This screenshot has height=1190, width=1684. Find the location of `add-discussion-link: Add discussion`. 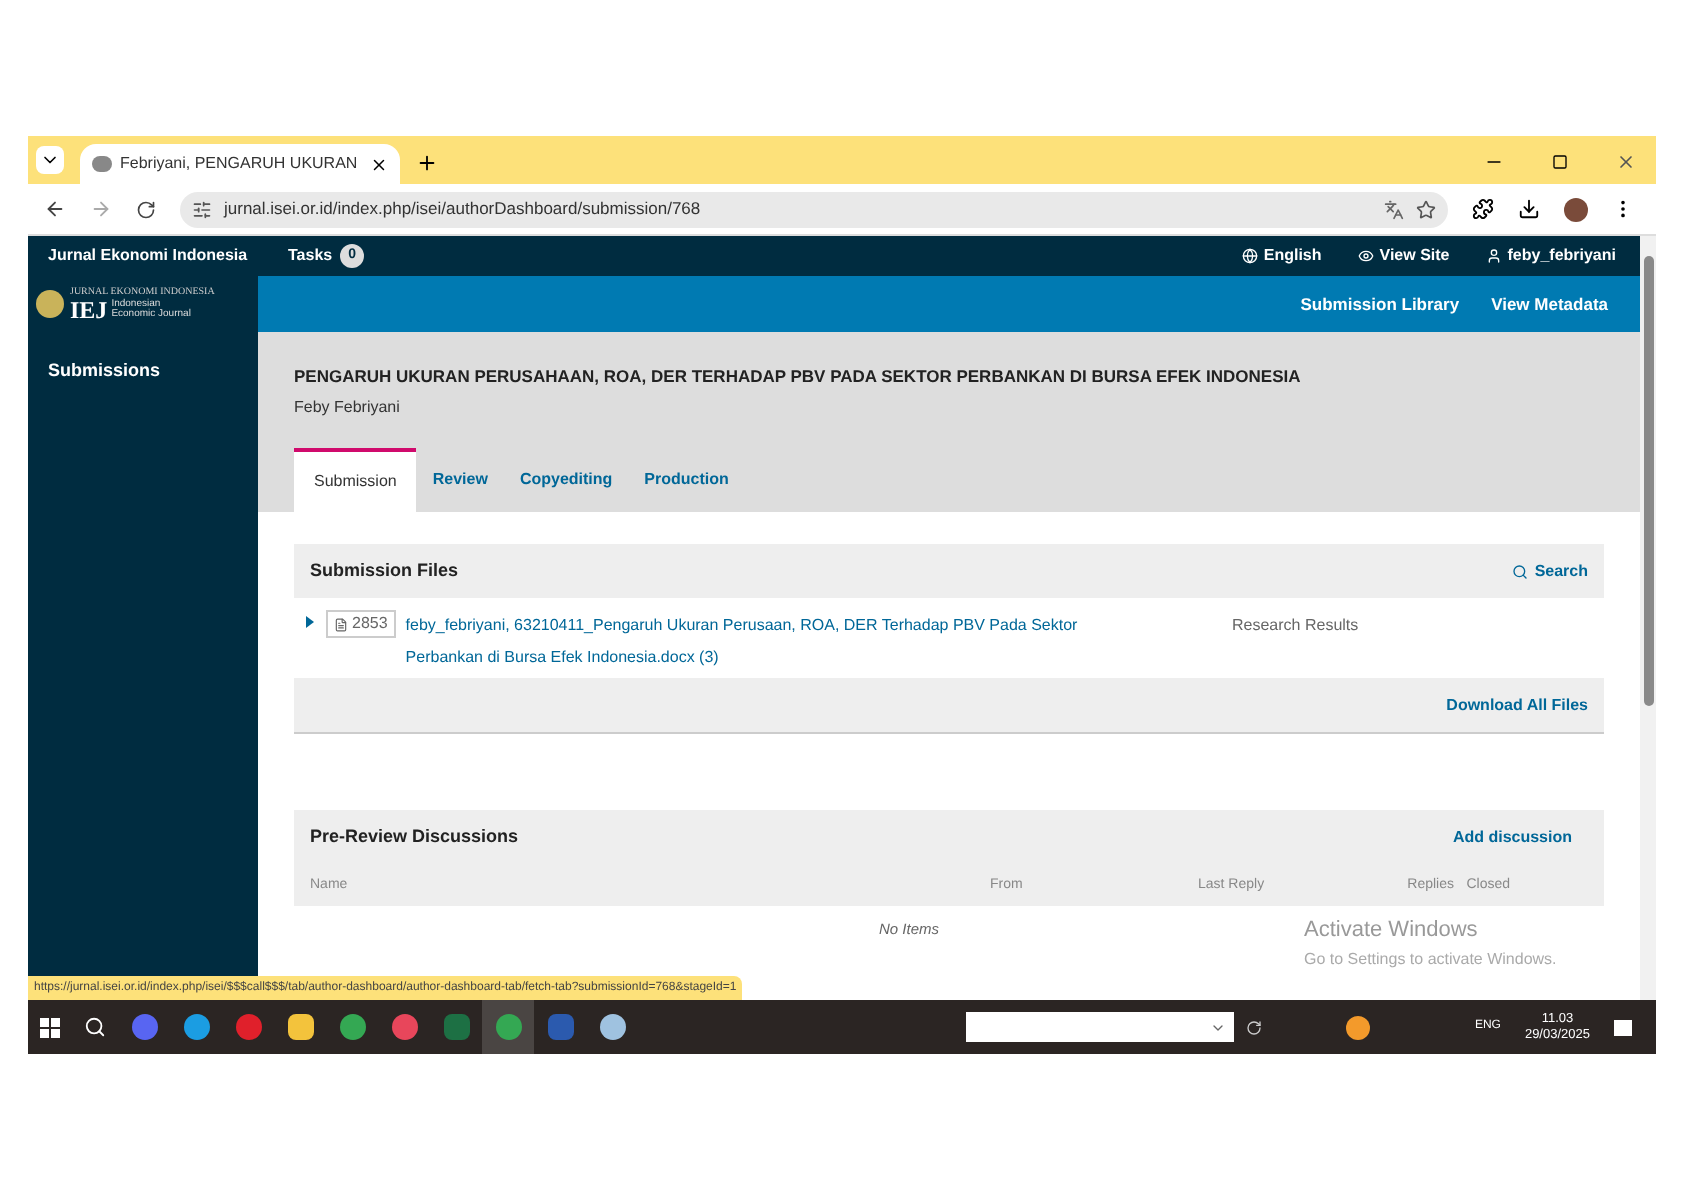

add-discussion-link: Add discussion is located at coordinates (1512, 838).